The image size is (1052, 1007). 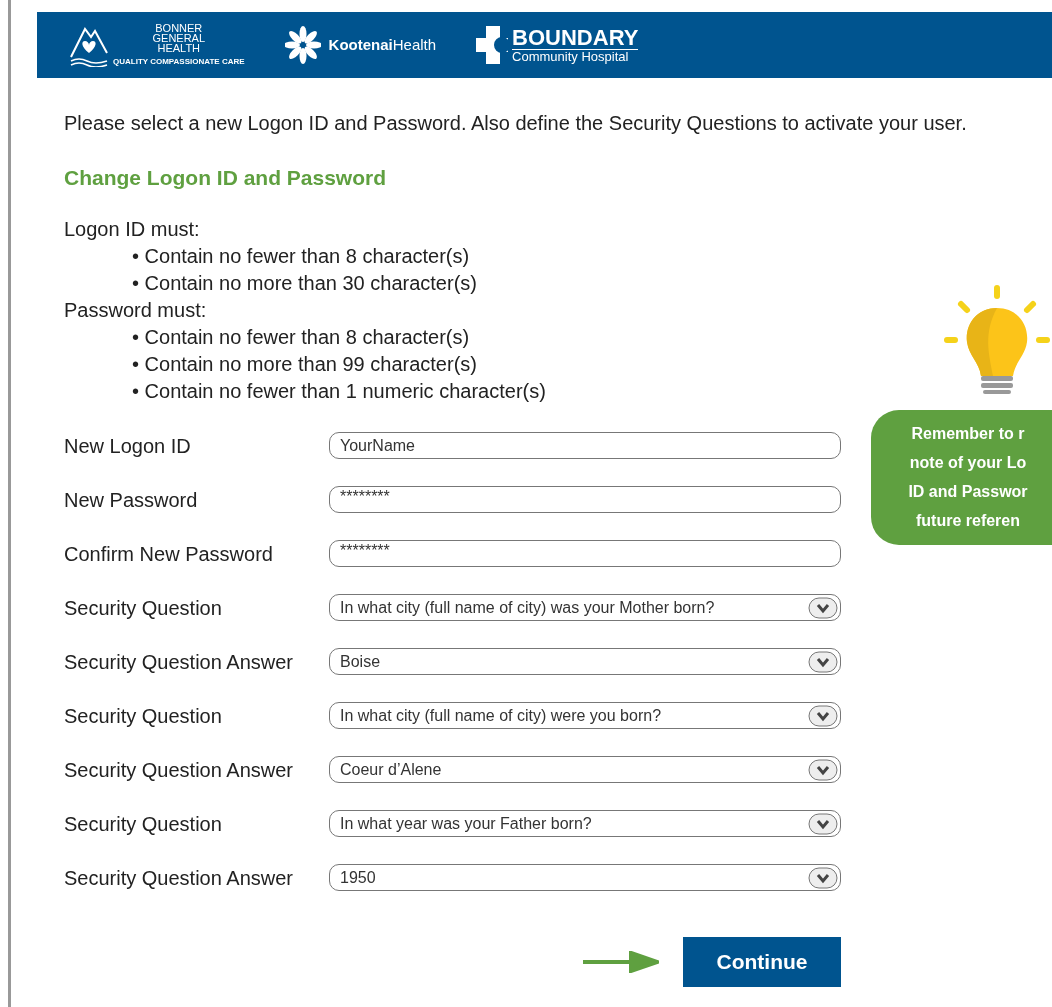 I want to click on requirement-title: Logon ID must:, so click(x=132, y=229).